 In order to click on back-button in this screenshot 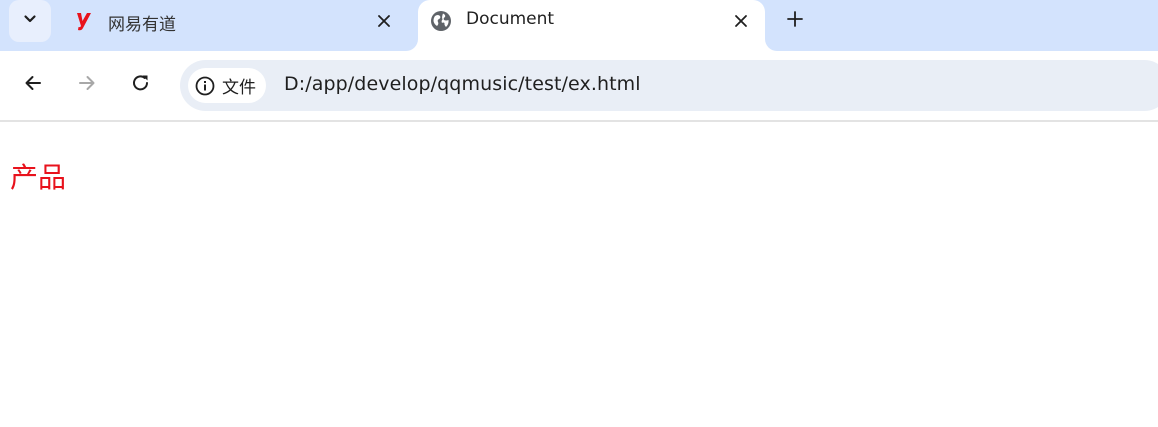, I will do `click(33, 85)`.